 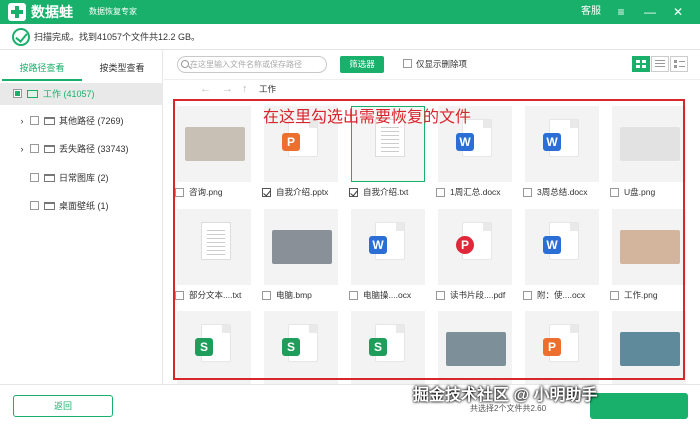 I want to click on tree-item-label: 日常图库 (2), so click(x=84, y=178).